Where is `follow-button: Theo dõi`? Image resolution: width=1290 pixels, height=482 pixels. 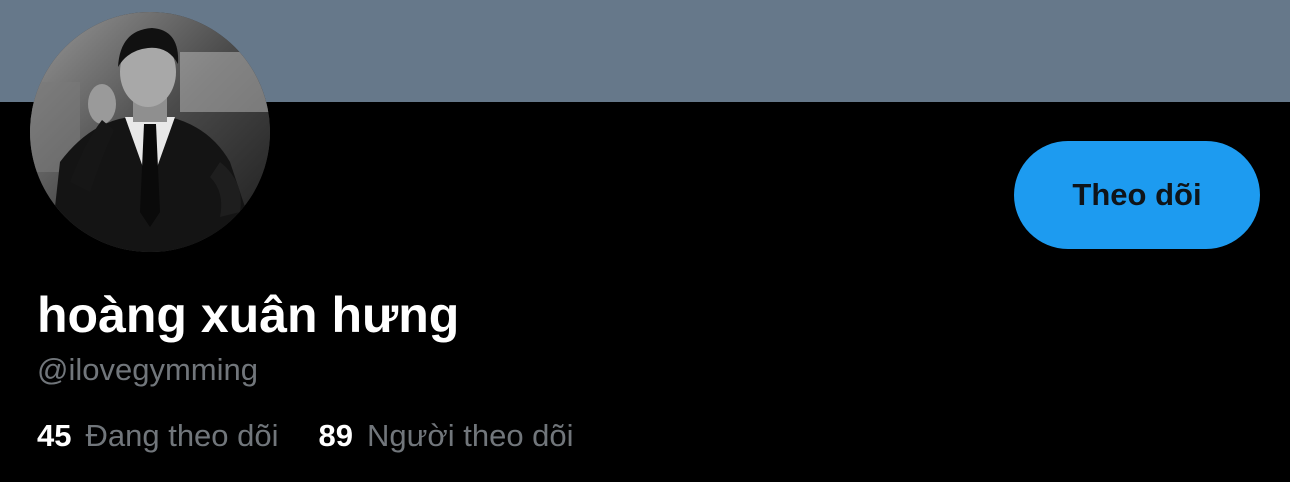
follow-button: Theo dõi is located at coordinates (1137, 195).